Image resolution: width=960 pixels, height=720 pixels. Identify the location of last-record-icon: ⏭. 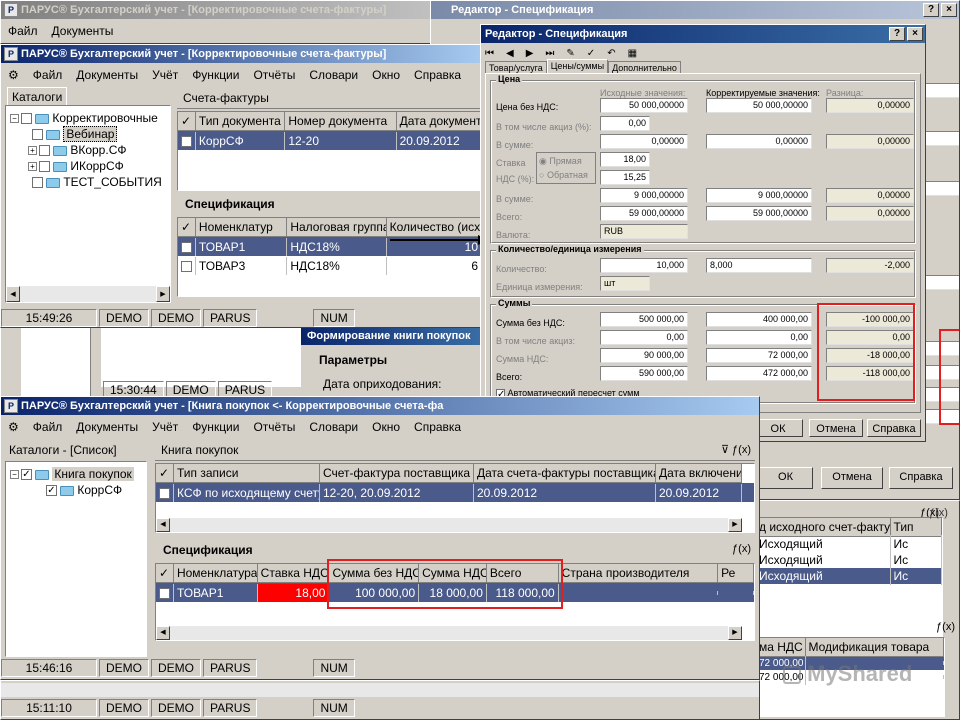
(549, 53).